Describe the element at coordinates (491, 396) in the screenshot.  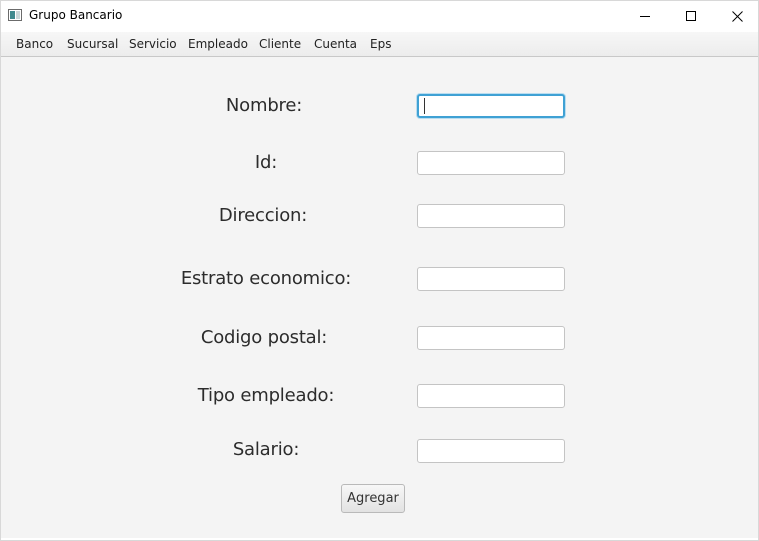
I see `tipo-empleado-input` at that location.